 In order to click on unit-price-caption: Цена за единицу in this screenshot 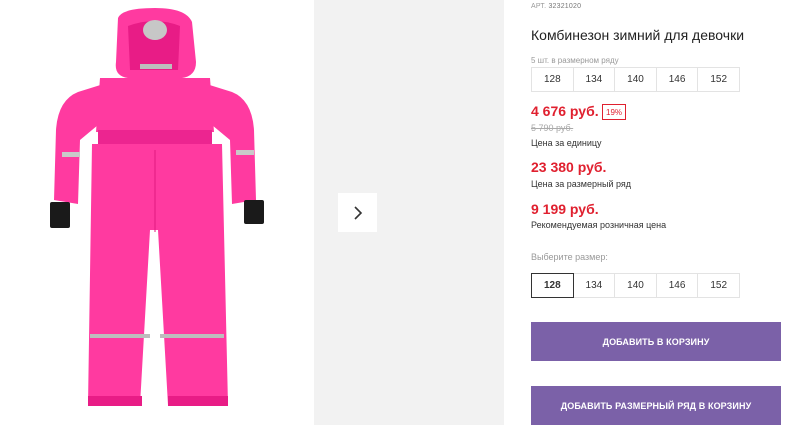, I will do `click(566, 143)`.